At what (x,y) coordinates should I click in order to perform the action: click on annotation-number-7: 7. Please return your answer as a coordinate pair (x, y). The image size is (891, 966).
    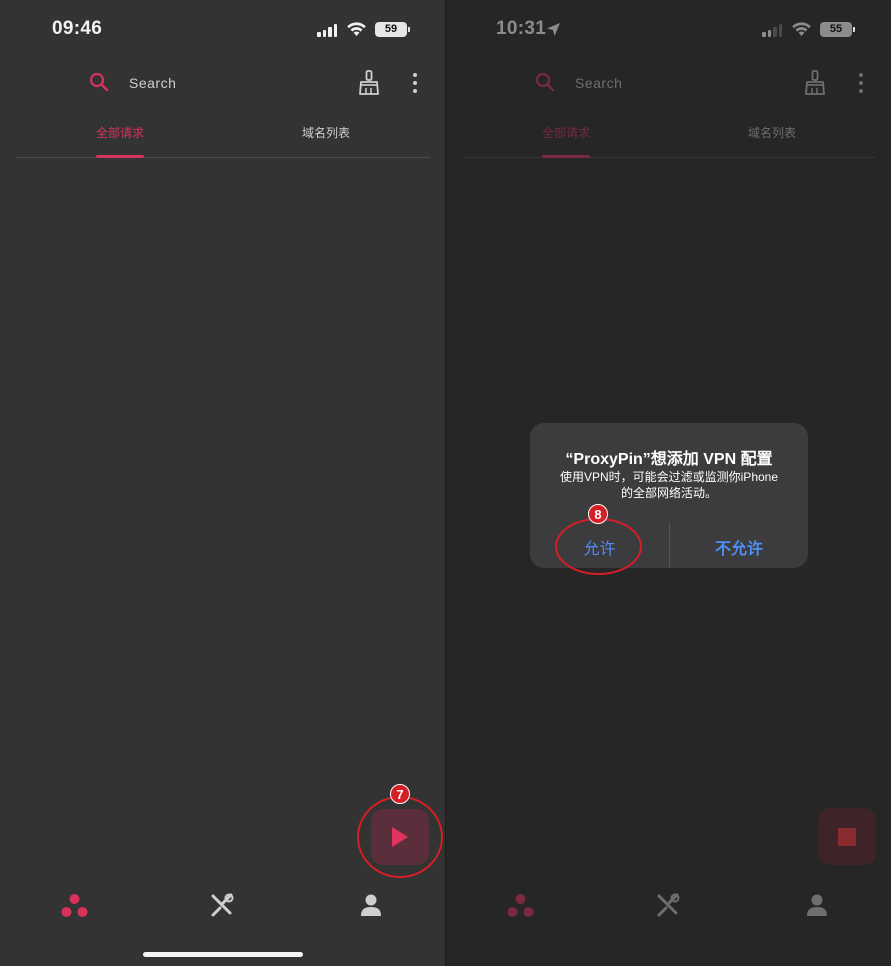
    Looking at the image, I should click on (400, 794).